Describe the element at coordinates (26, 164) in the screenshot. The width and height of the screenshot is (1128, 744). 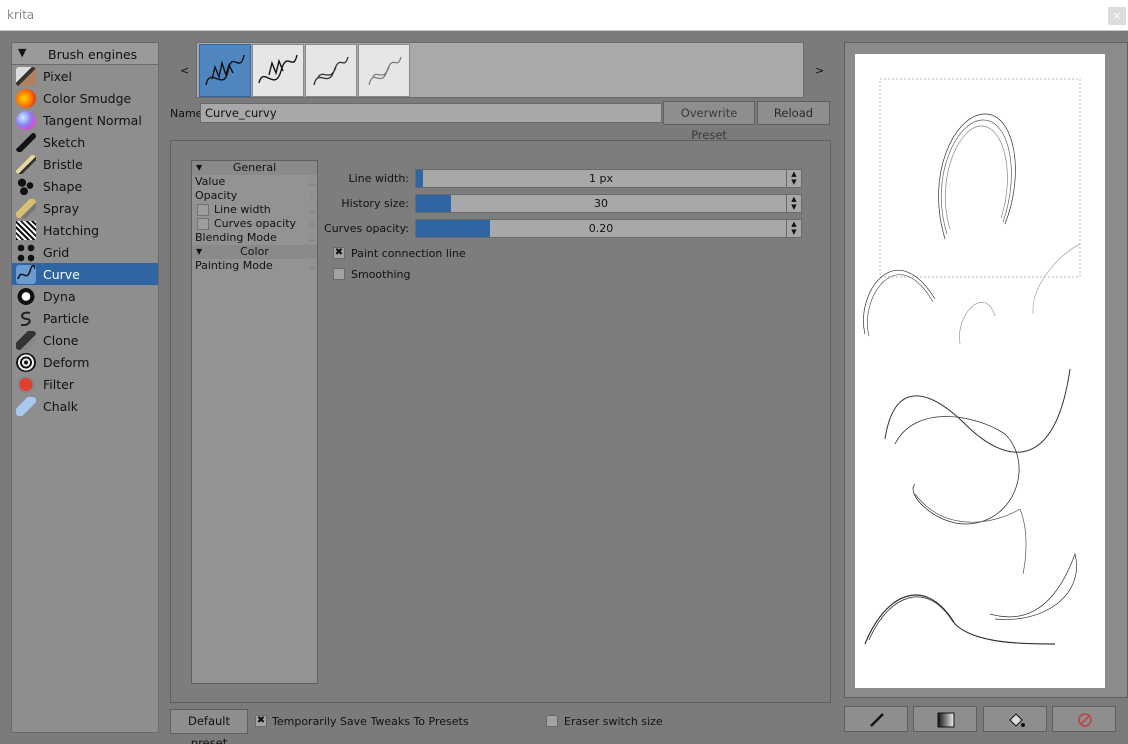
I see `bristle-brush-icon` at that location.